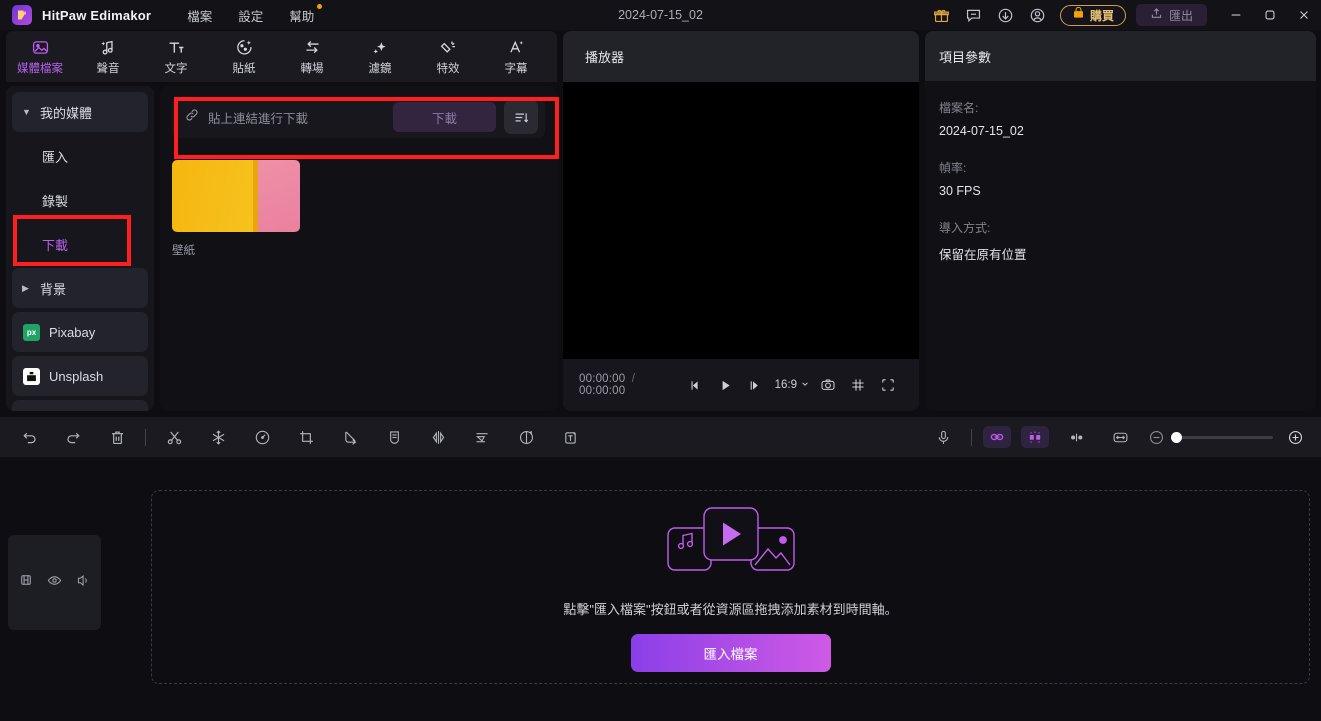 The height and width of the screenshot is (721, 1321). I want to click on visibility-icon, so click(54, 583).